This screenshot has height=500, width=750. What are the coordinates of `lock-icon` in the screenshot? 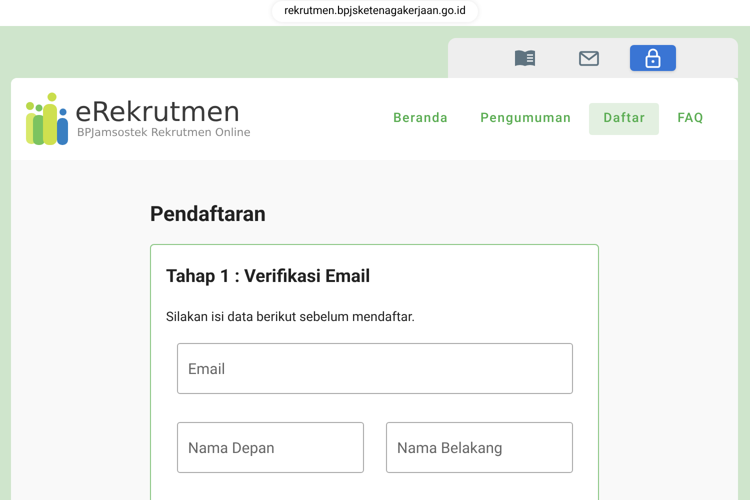 It's located at (653, 58).